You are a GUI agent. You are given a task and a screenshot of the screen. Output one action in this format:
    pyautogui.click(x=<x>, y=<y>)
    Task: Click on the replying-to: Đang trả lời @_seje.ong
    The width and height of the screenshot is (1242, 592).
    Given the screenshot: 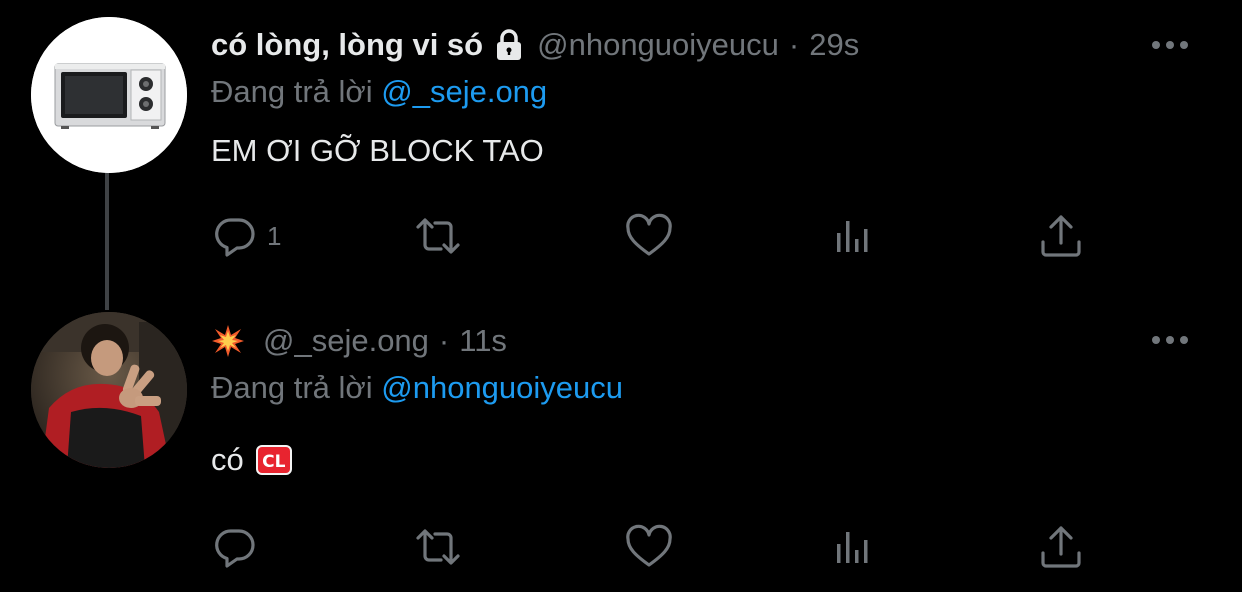 What is the action you would take?
    pyautogui.click(x=379, y=92)
    